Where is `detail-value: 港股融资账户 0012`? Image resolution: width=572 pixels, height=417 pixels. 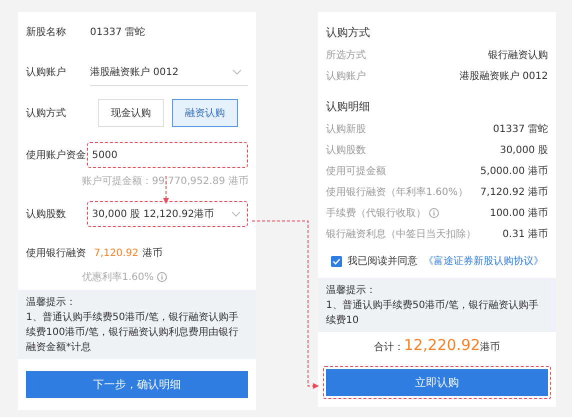 detail-value: 港股融资账户 0012 is located at coordinates (503, 76).